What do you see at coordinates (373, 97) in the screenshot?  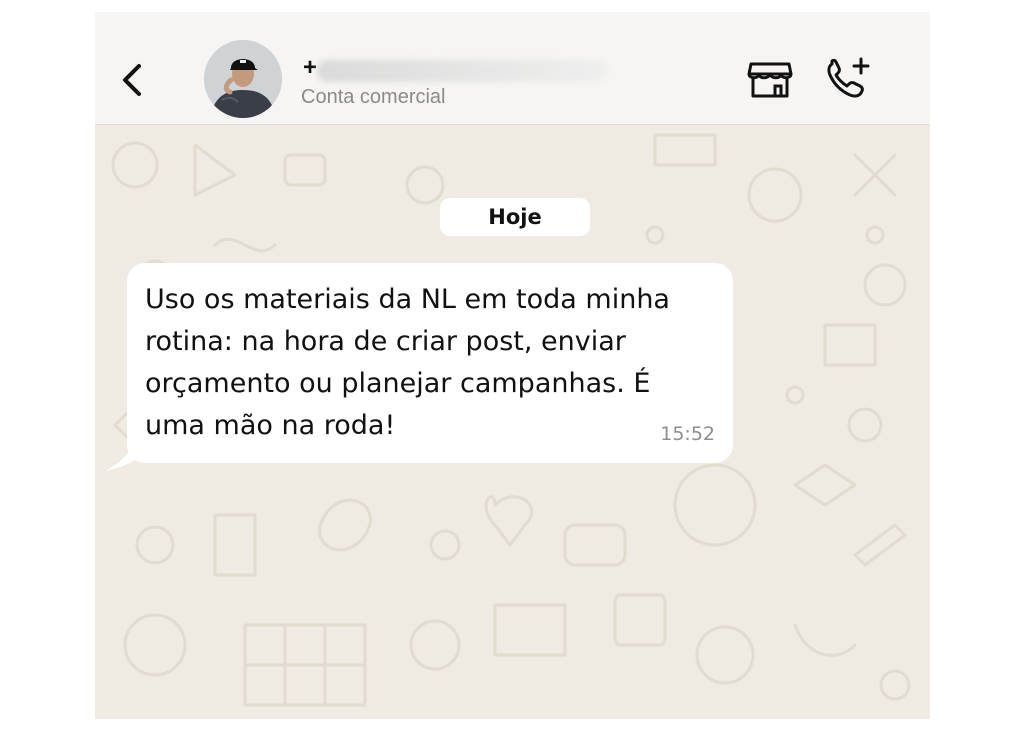 I see `contact-subtitle: Conta comercial` at bounding box center [373, 97].